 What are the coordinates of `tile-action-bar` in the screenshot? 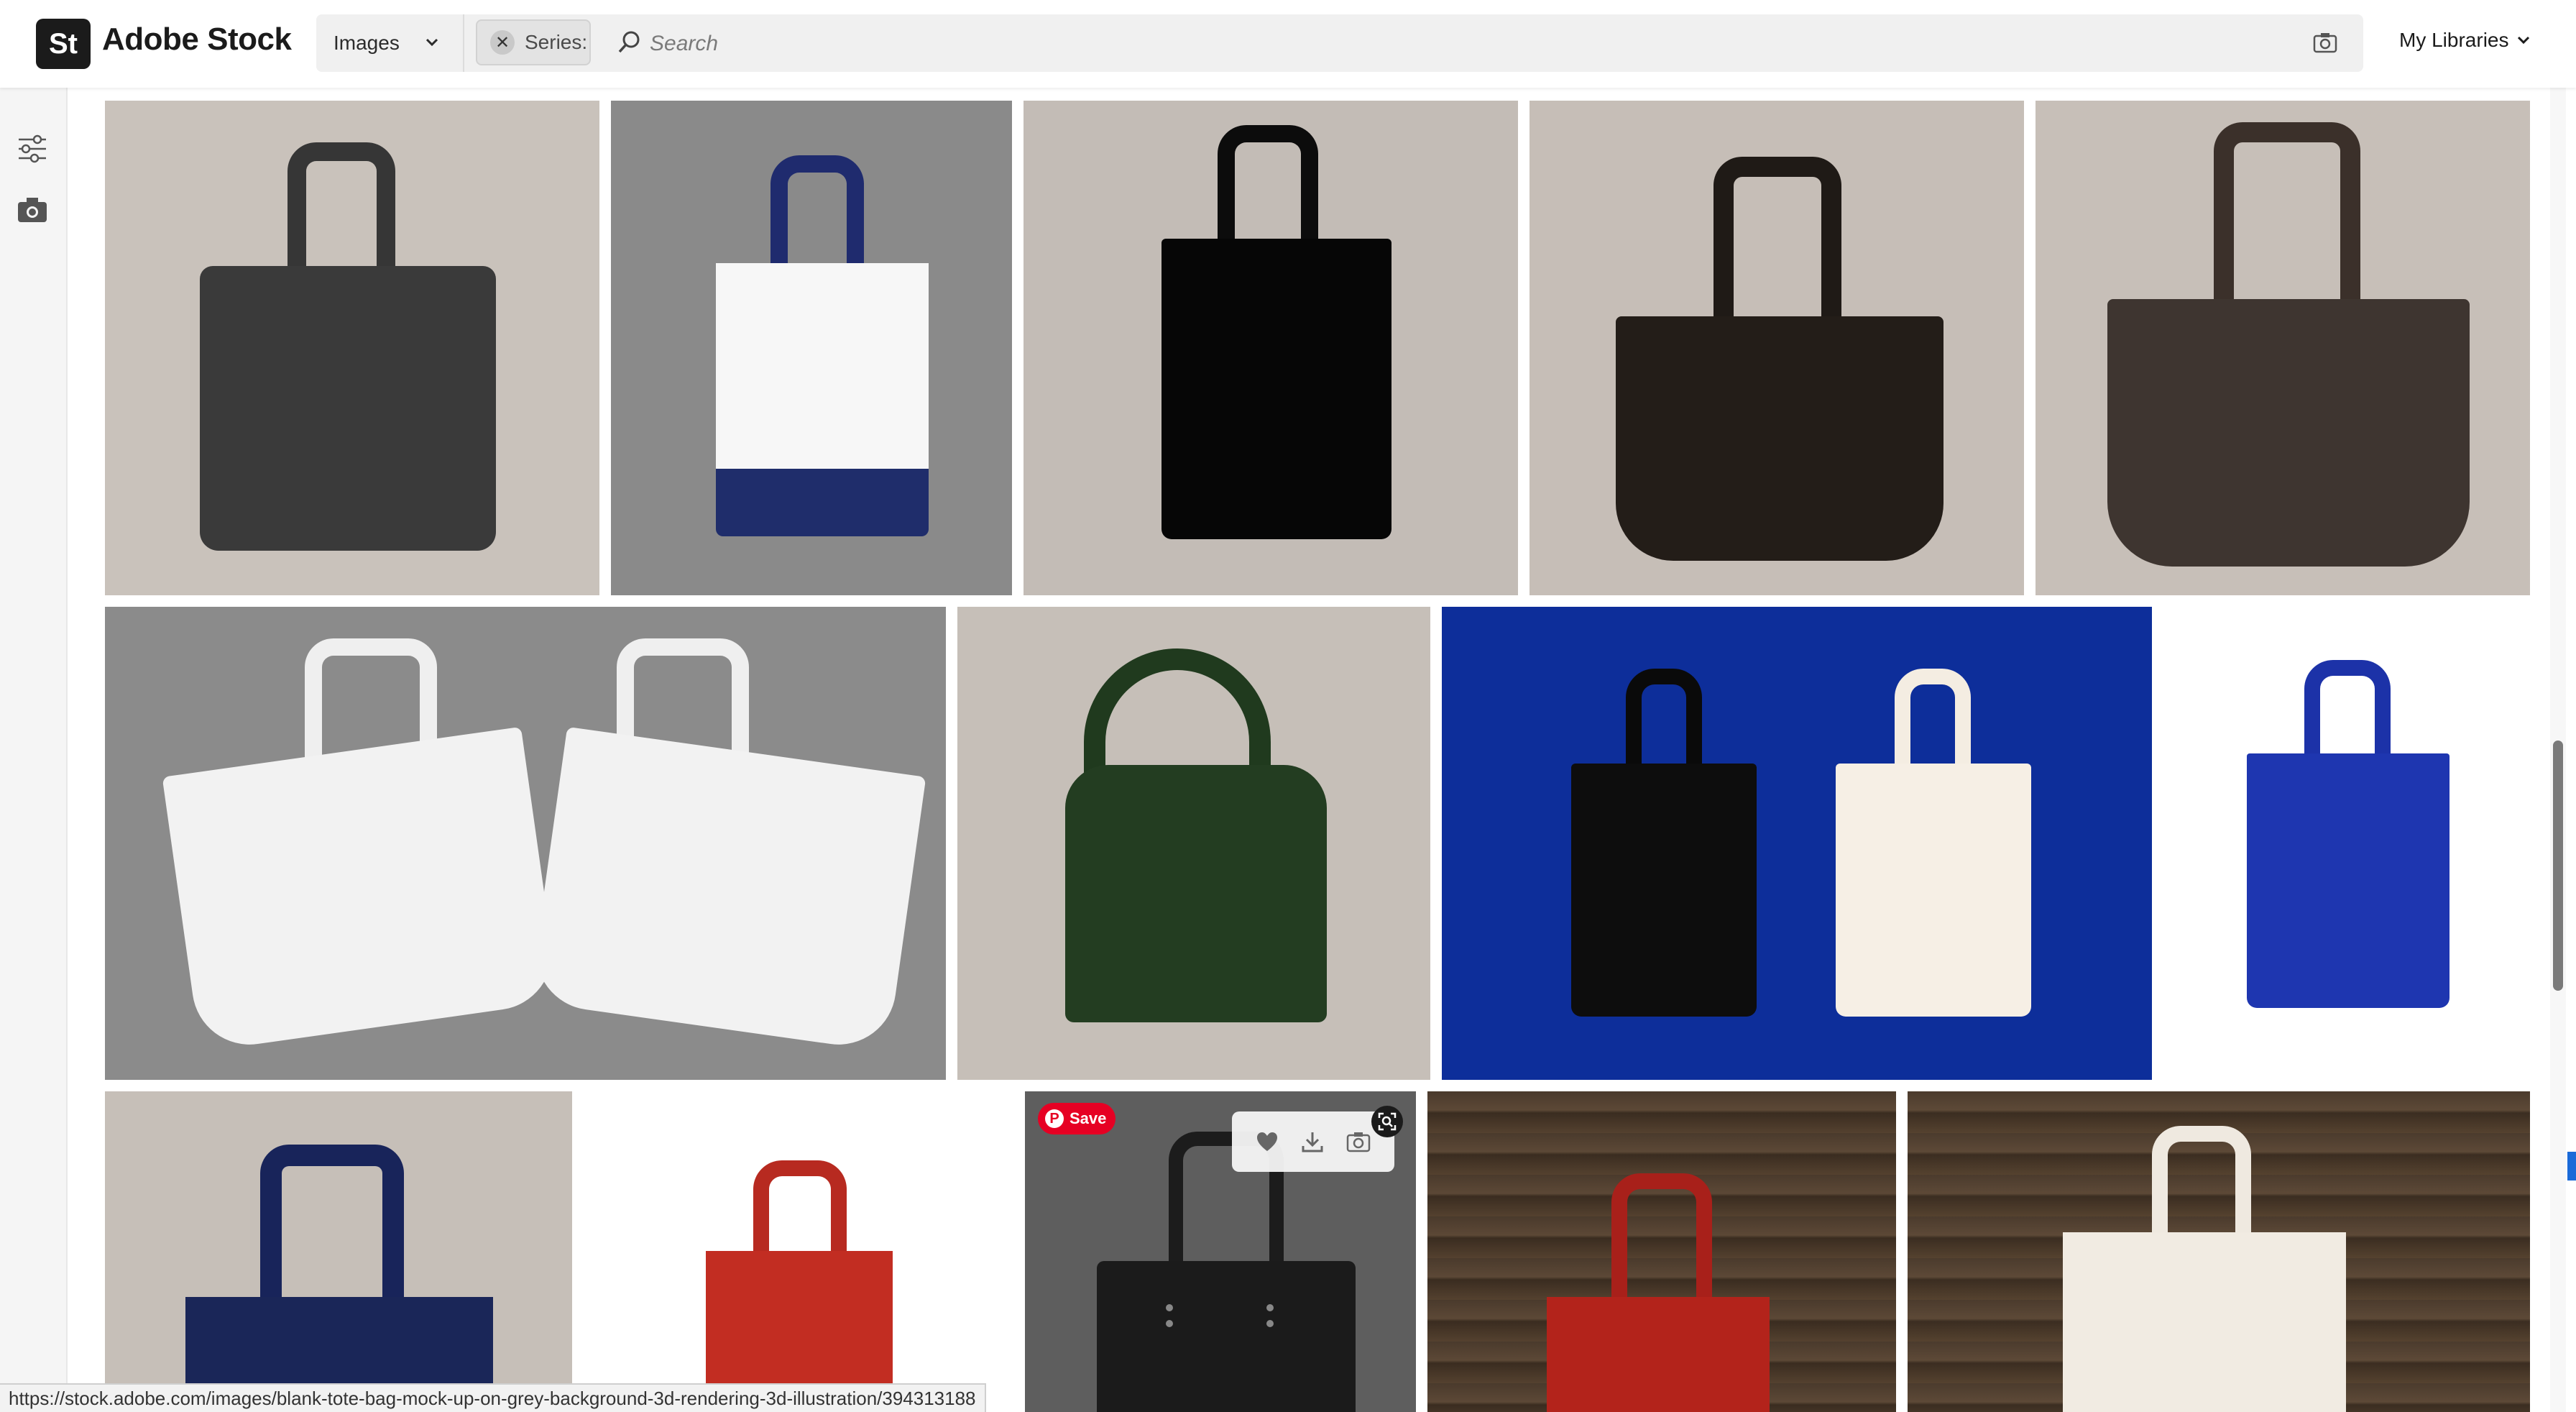 It's located at (1313, 1141).